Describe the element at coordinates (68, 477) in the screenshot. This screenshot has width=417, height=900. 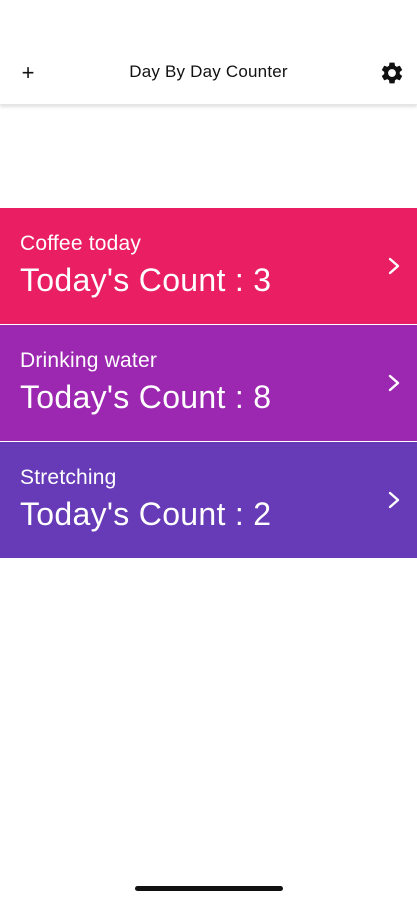
I see `counter-name: Stretching` at that location.